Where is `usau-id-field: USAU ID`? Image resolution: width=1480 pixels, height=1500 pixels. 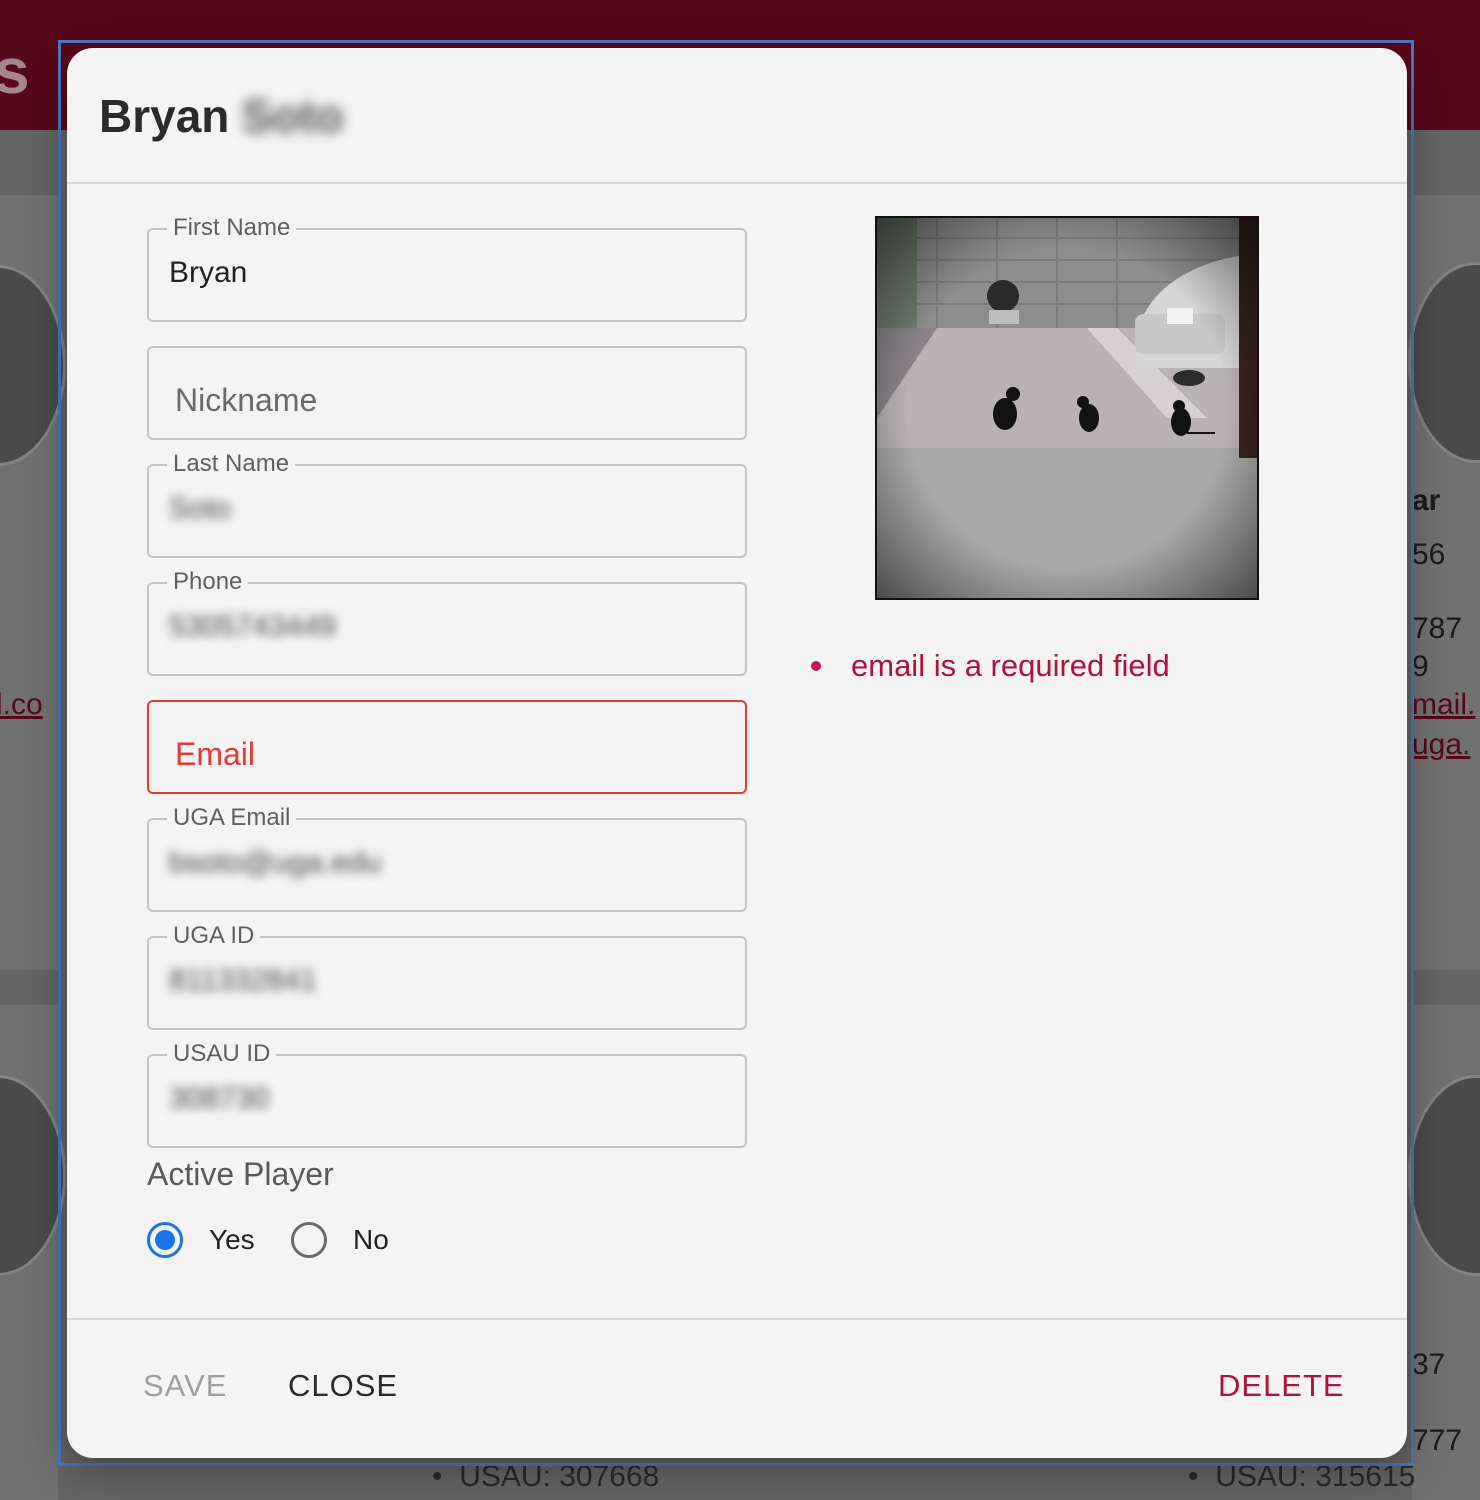 usau-id-field: USAU ID is located at coordinates (447, 1094).